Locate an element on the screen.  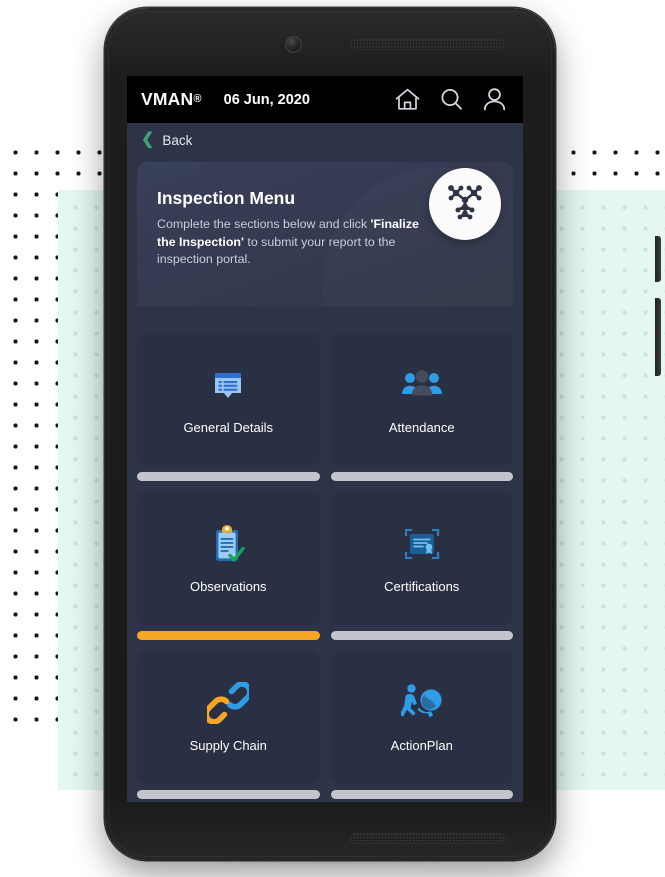
chain-link-icon is located at coordinates (228, 703).